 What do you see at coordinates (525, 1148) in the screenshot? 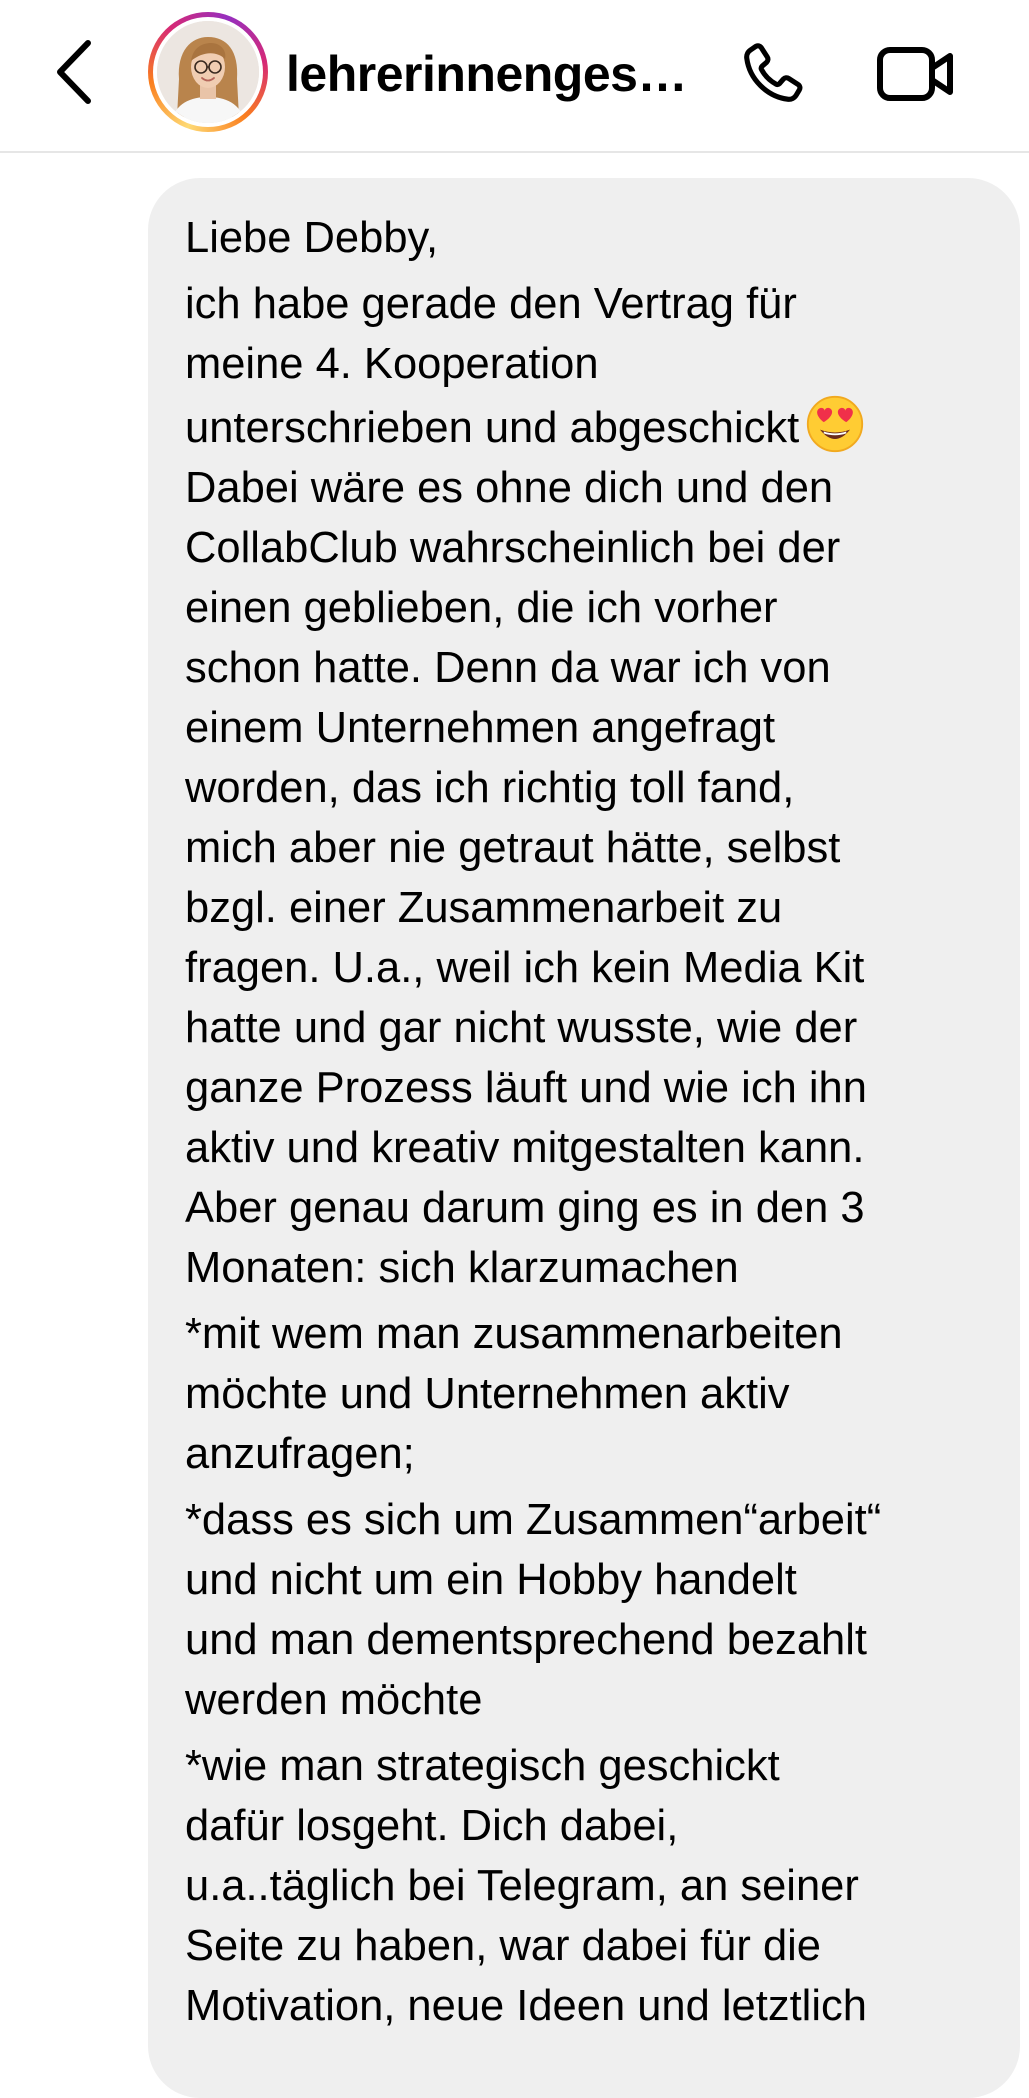
I see `message-line: aktiv und kreativ mitgestalten kann.` at bounding box center [525, 1148].